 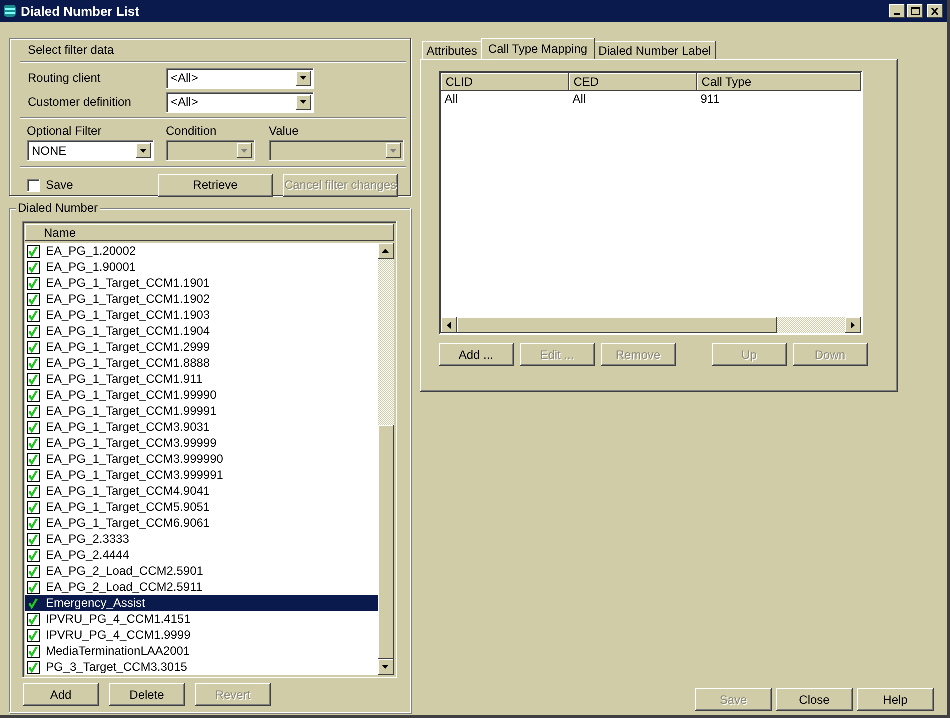 What do you see at coordinates (201, 587) in the screenshot?
I see `list-item: EA_PG_2_Load_CCM2.5911` at bounding box center [201, 587].